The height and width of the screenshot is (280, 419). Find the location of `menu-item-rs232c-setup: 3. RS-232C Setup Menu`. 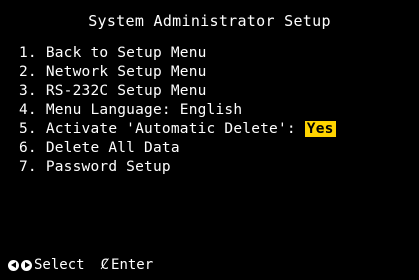

menu-item-rs232c-setup: 3. RS-232C Setup Menu is located at coordinates (177, 91).